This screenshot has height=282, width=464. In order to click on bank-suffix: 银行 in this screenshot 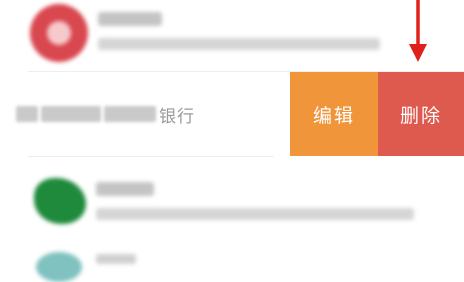, I will do `click(177, 116)`.